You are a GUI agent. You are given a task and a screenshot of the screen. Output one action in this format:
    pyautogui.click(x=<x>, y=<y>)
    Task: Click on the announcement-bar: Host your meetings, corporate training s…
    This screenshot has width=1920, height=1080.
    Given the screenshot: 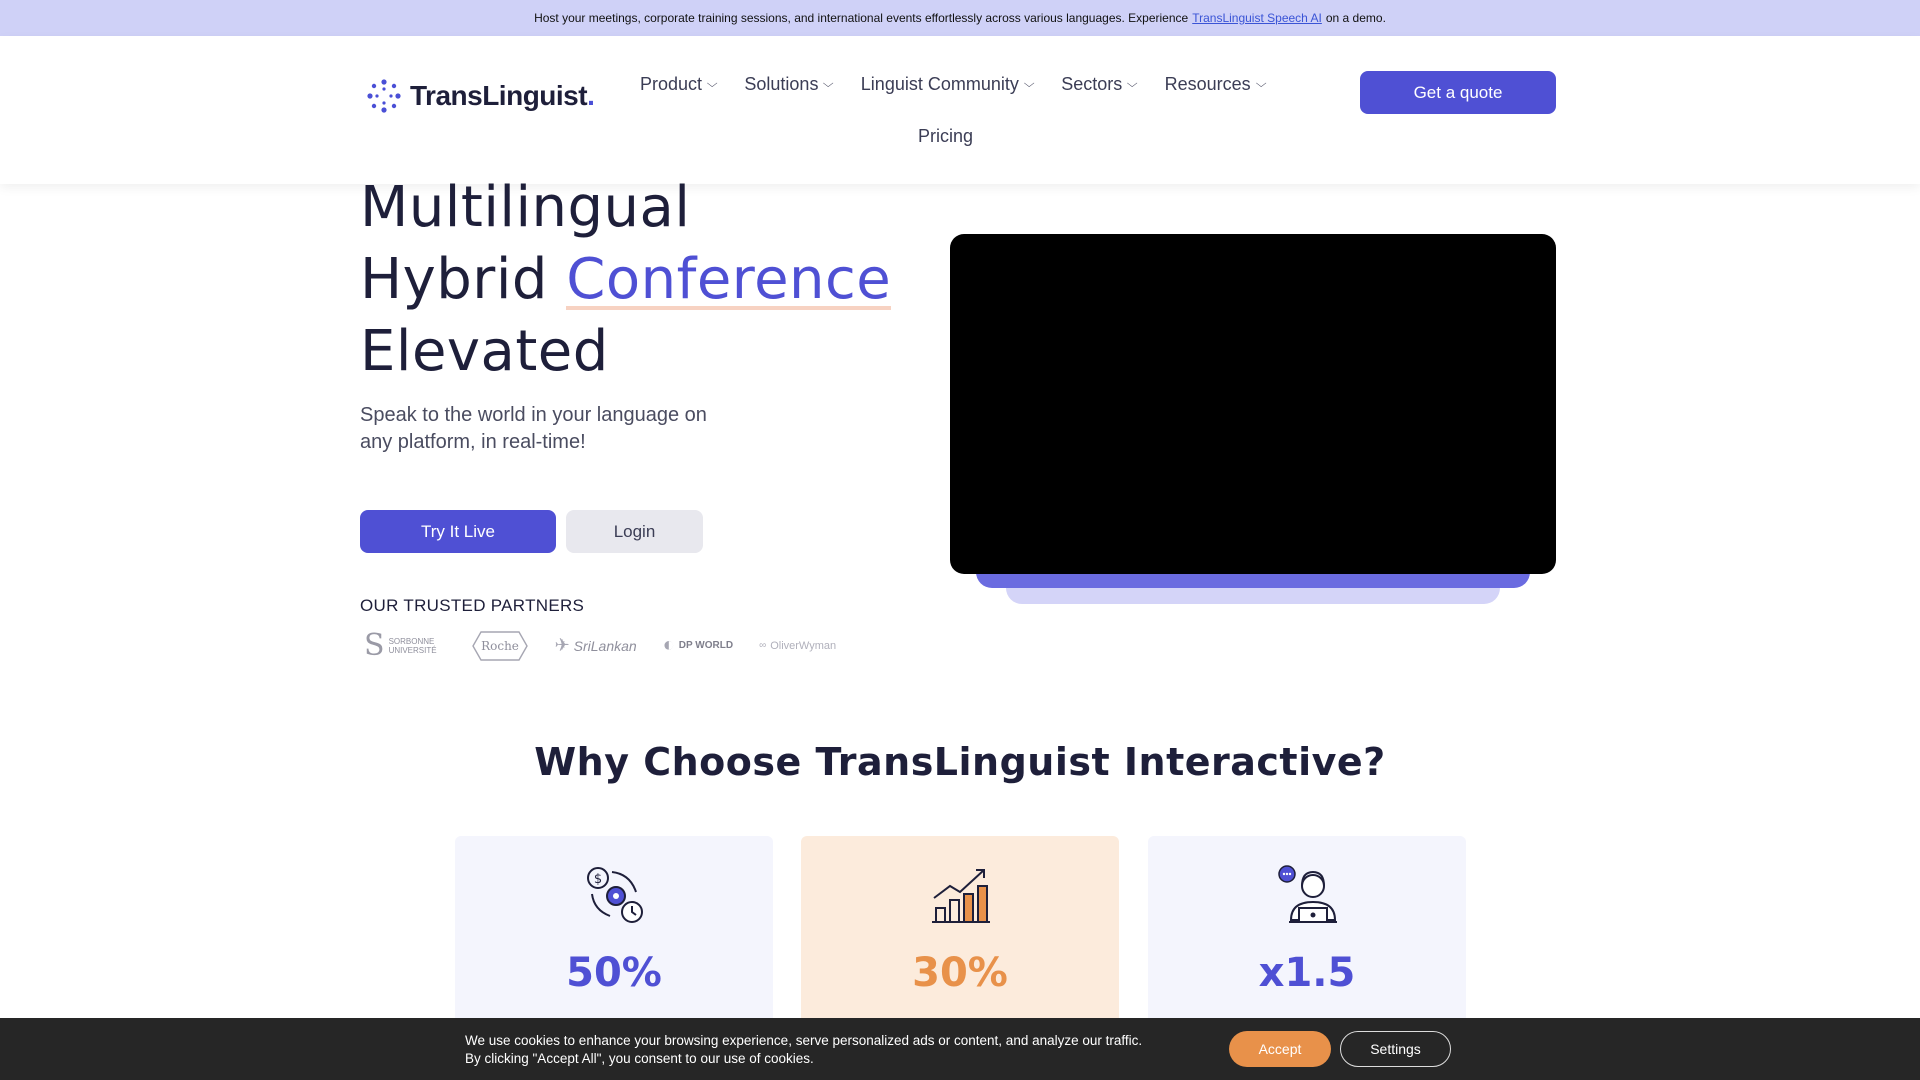 What is the action you would take?
    pyautogui.click(x=960, y=18)
    